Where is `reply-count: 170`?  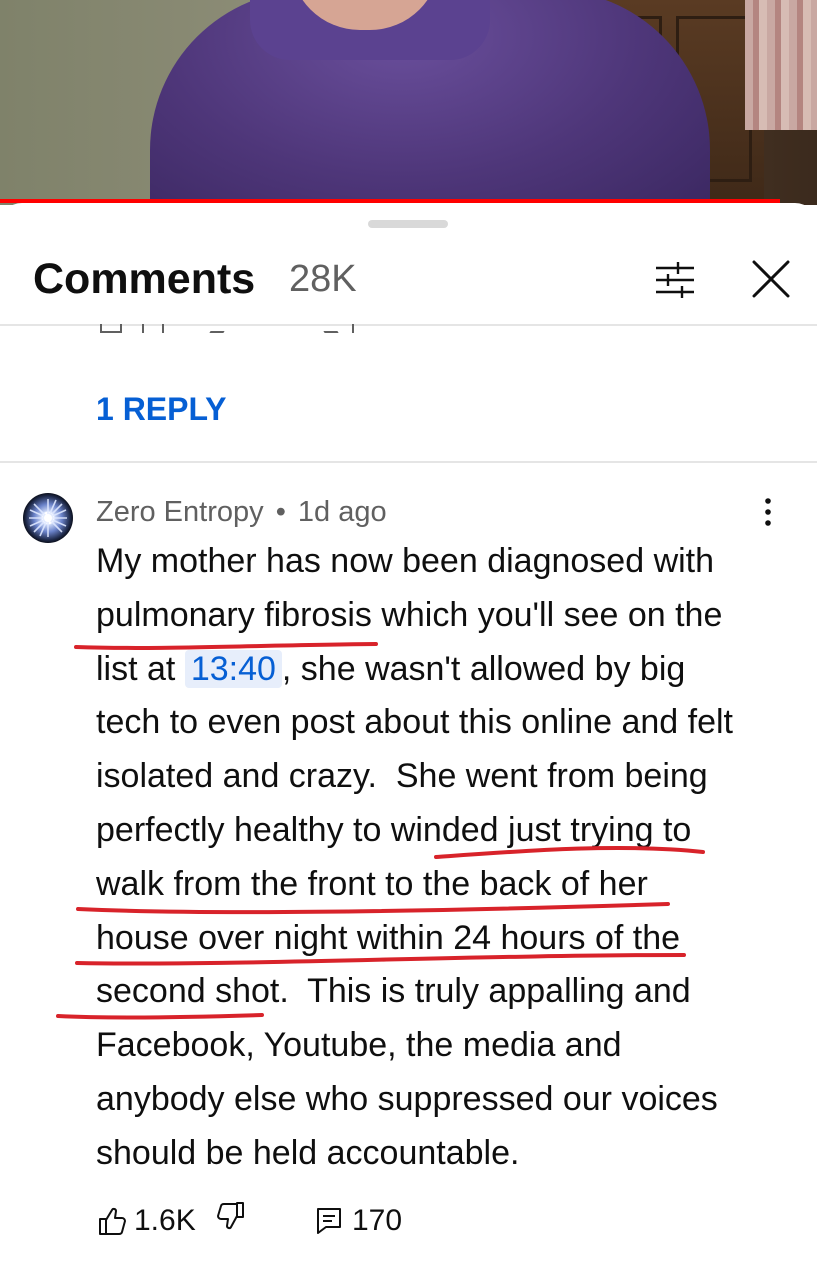
reply-count: 170 is located at coordinates (377, 1220).